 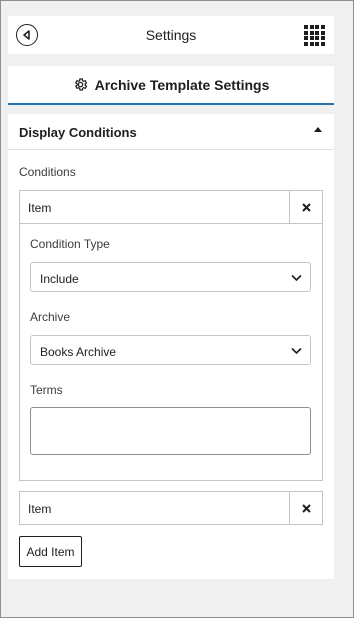 I want to click on terms-input, so click(x=170, y=431).